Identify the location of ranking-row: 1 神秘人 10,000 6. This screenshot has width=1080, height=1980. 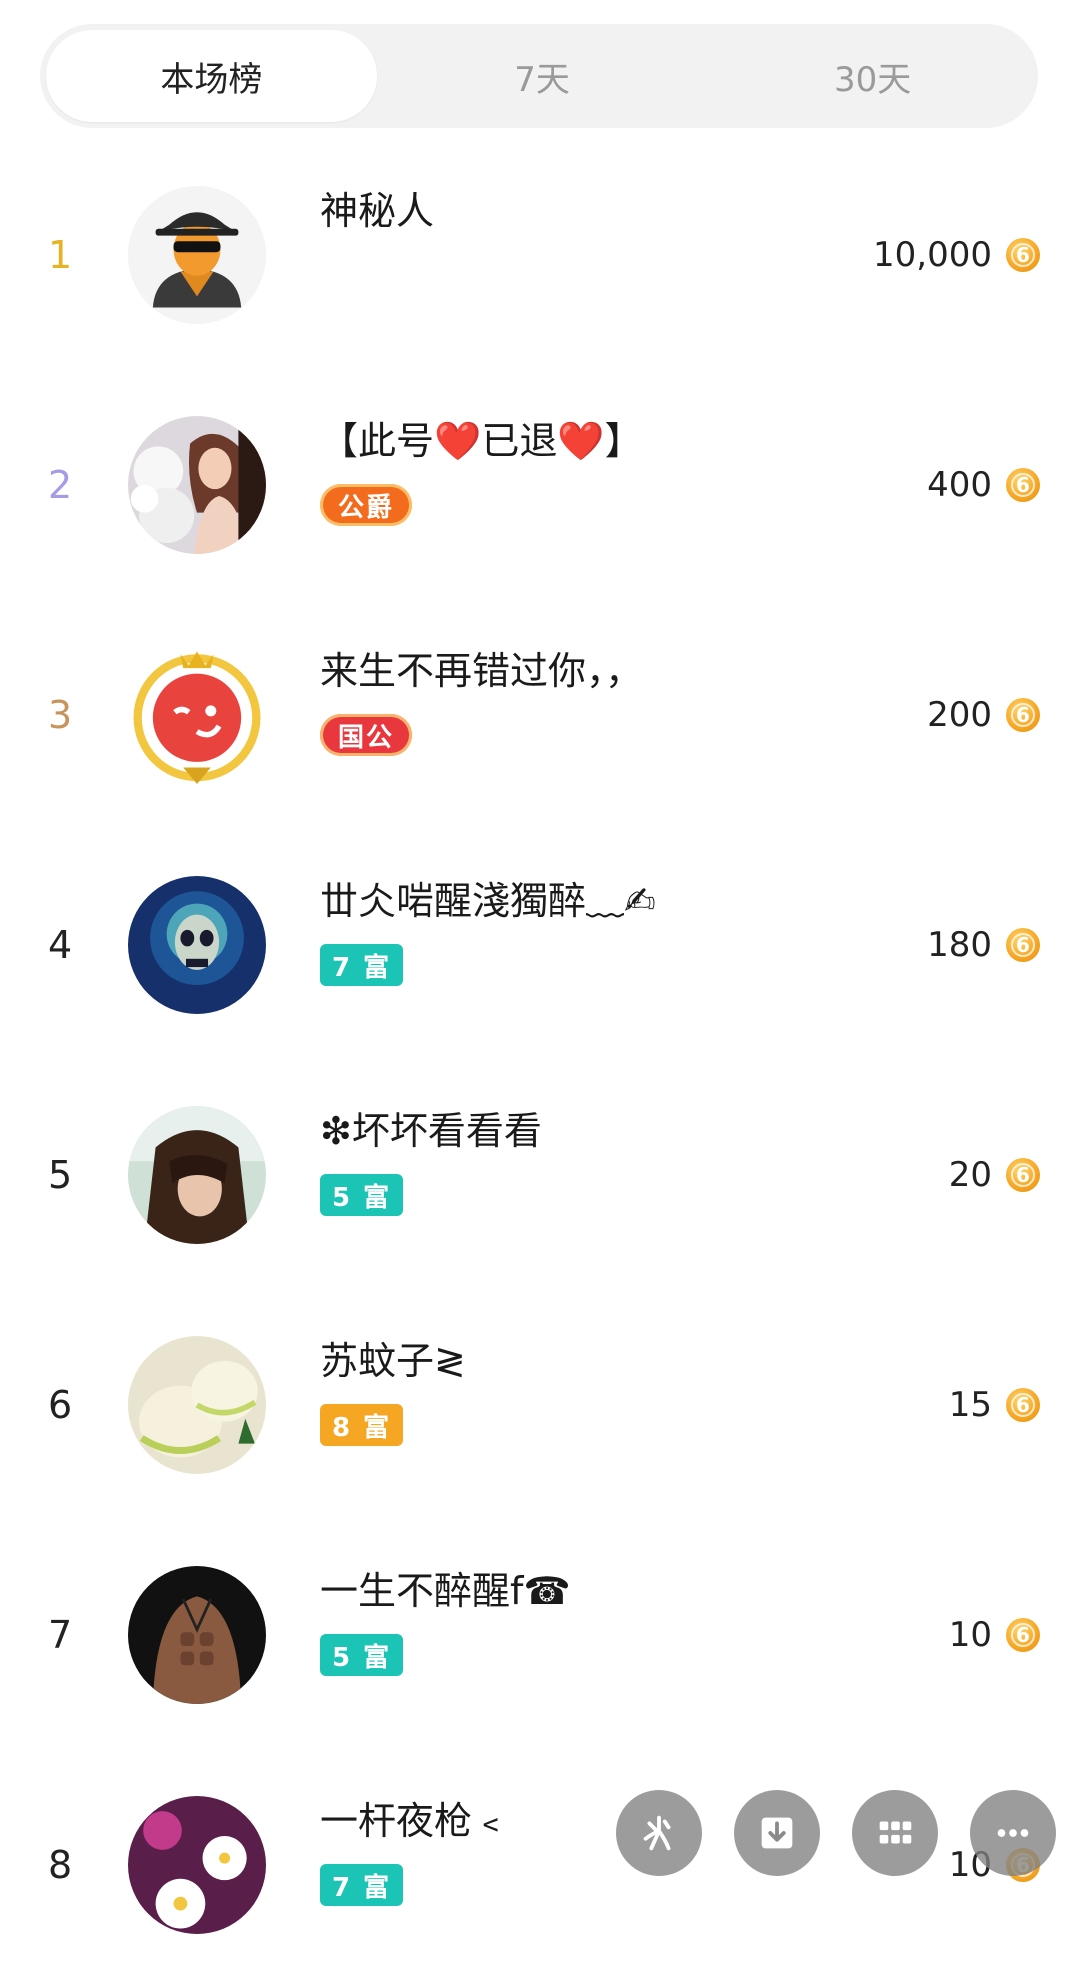
(540, 255).